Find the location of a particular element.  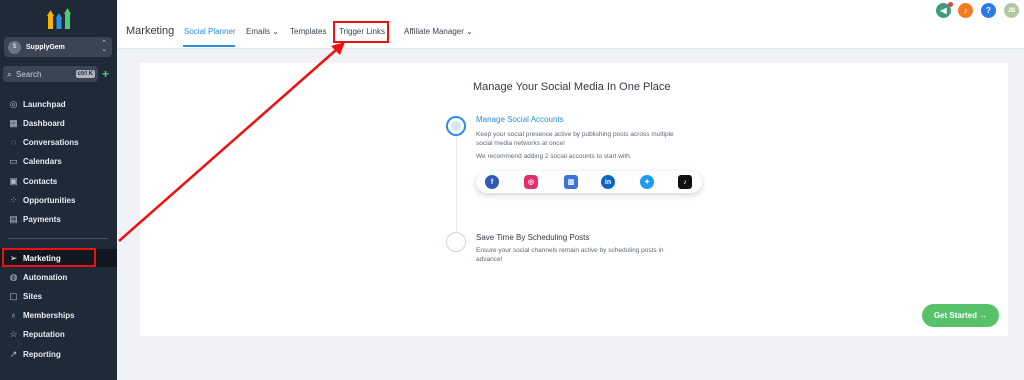

sidebar-item-reputation: ☆ Reputation is located at coordinates (58, 334).